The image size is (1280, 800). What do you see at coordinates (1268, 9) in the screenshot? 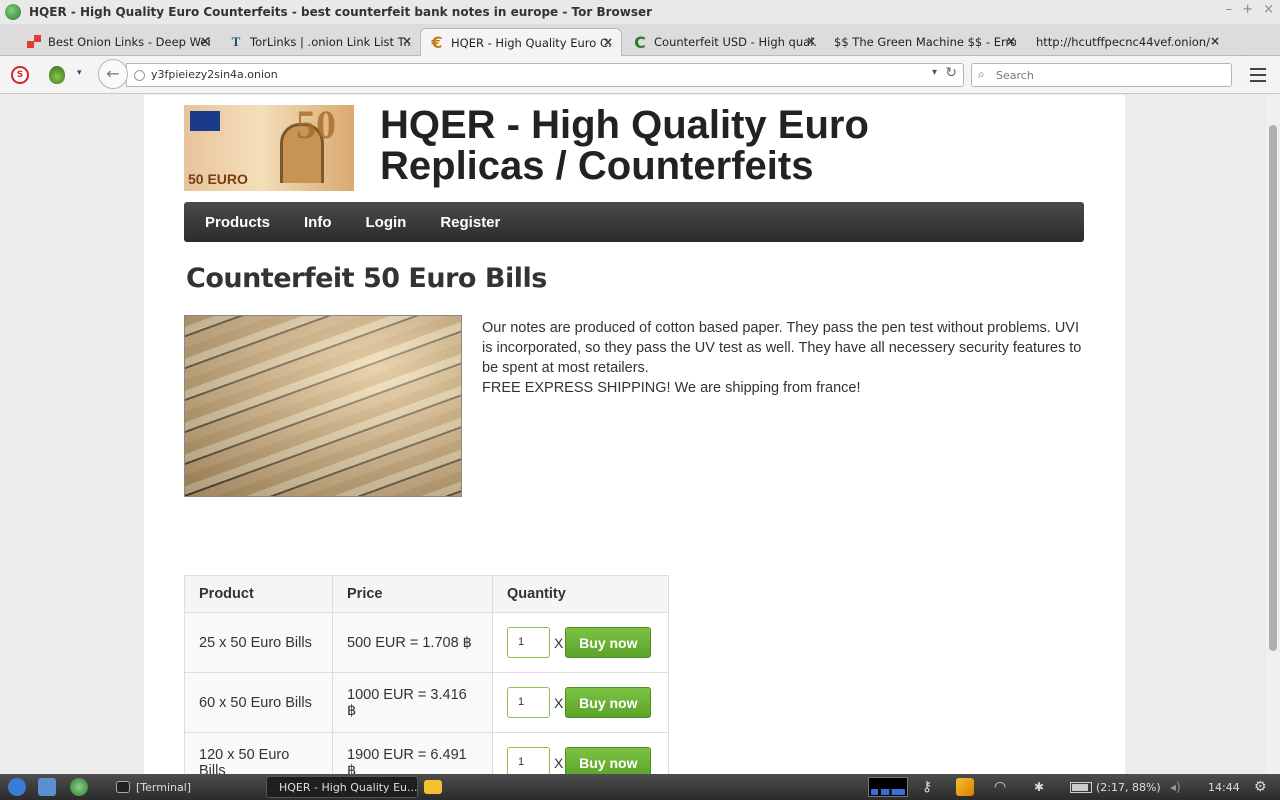
I see `close-window-button: ×` at bounding box center [1268, 9].